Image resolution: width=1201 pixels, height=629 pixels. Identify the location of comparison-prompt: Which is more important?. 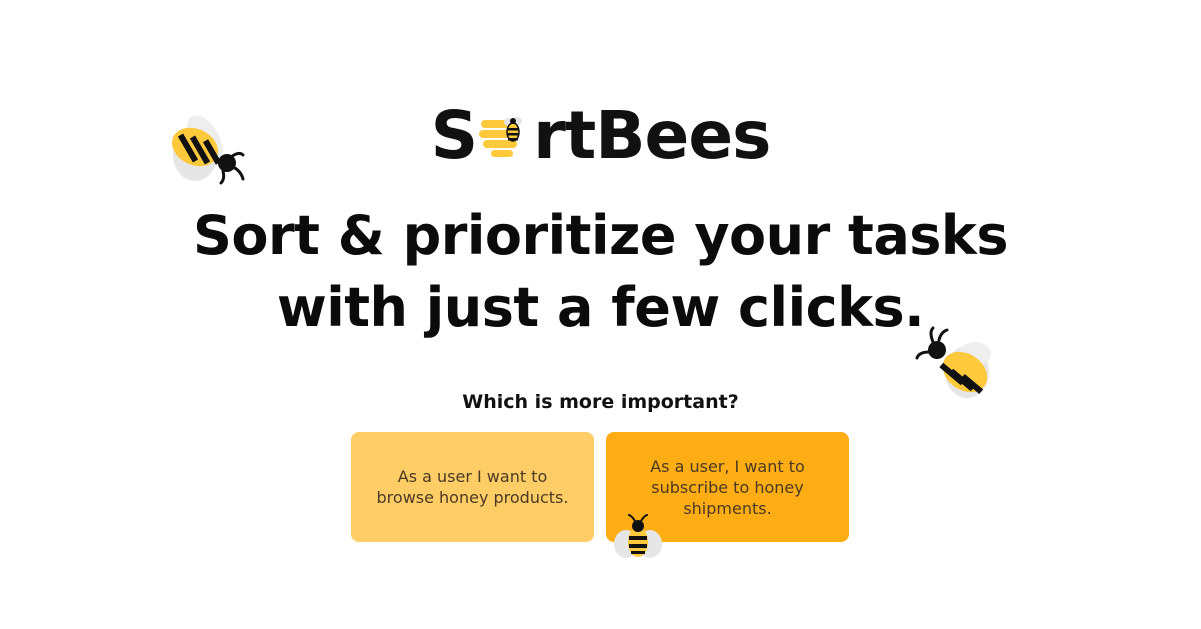
(600, 402).